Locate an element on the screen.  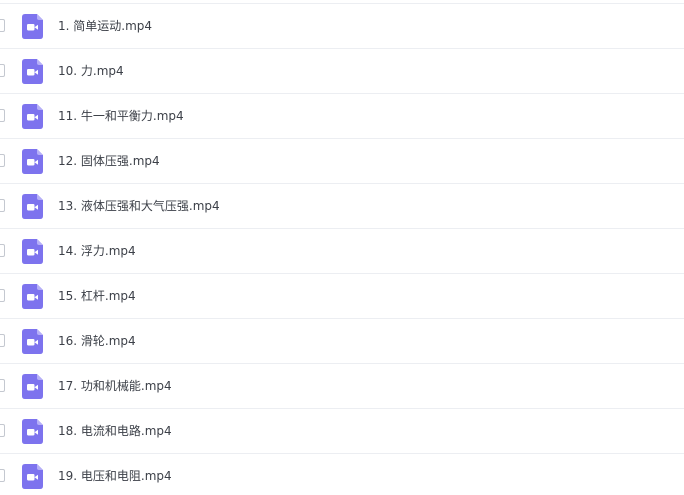
file-name: 13. 液体压强和大气压强.mp4 is located at coordinates (139, 206).